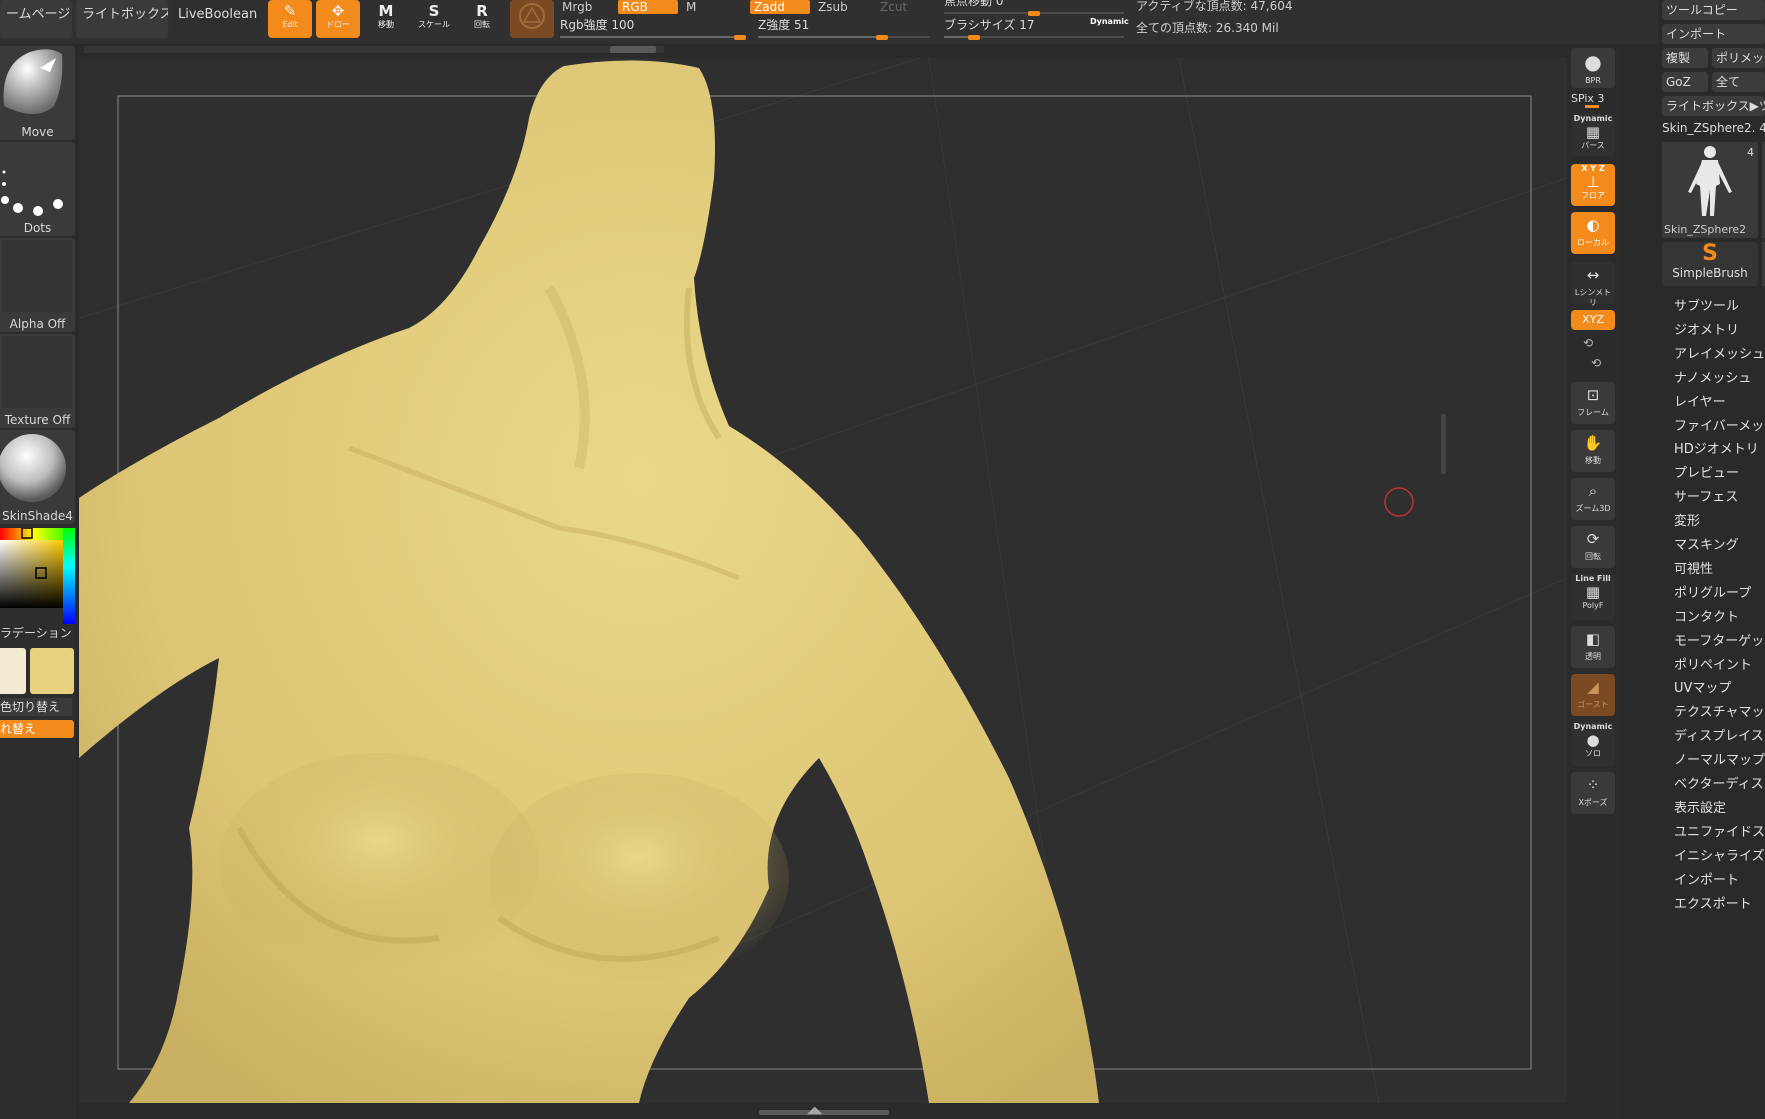  I want to click on active-points-readout: アクティブな頂点数: 47,604, so click(1214, 6).